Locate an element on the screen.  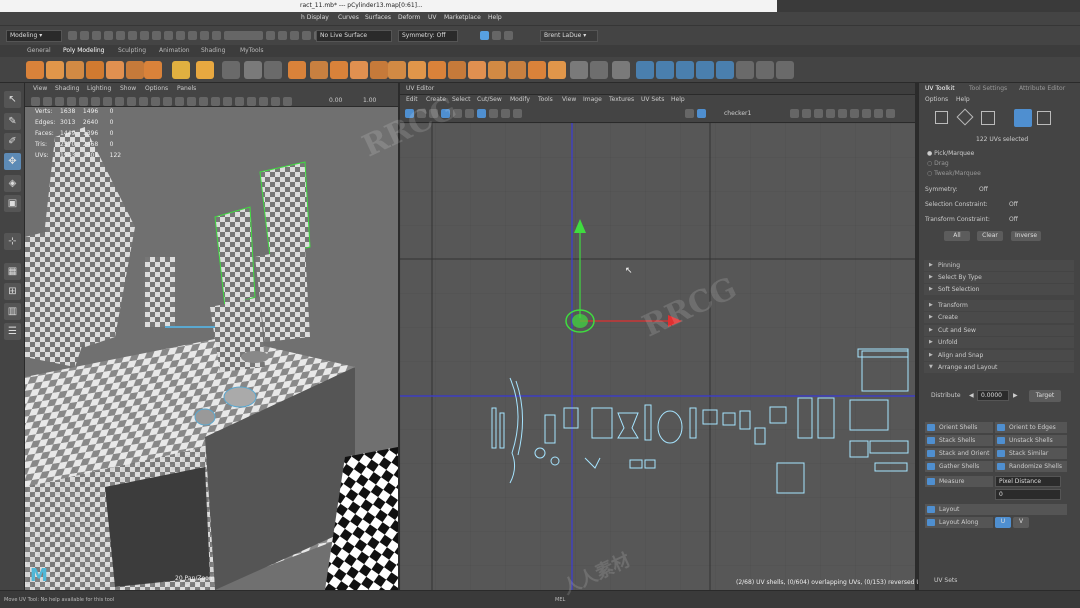
smooth-icon is located at coordinates (339, 70).